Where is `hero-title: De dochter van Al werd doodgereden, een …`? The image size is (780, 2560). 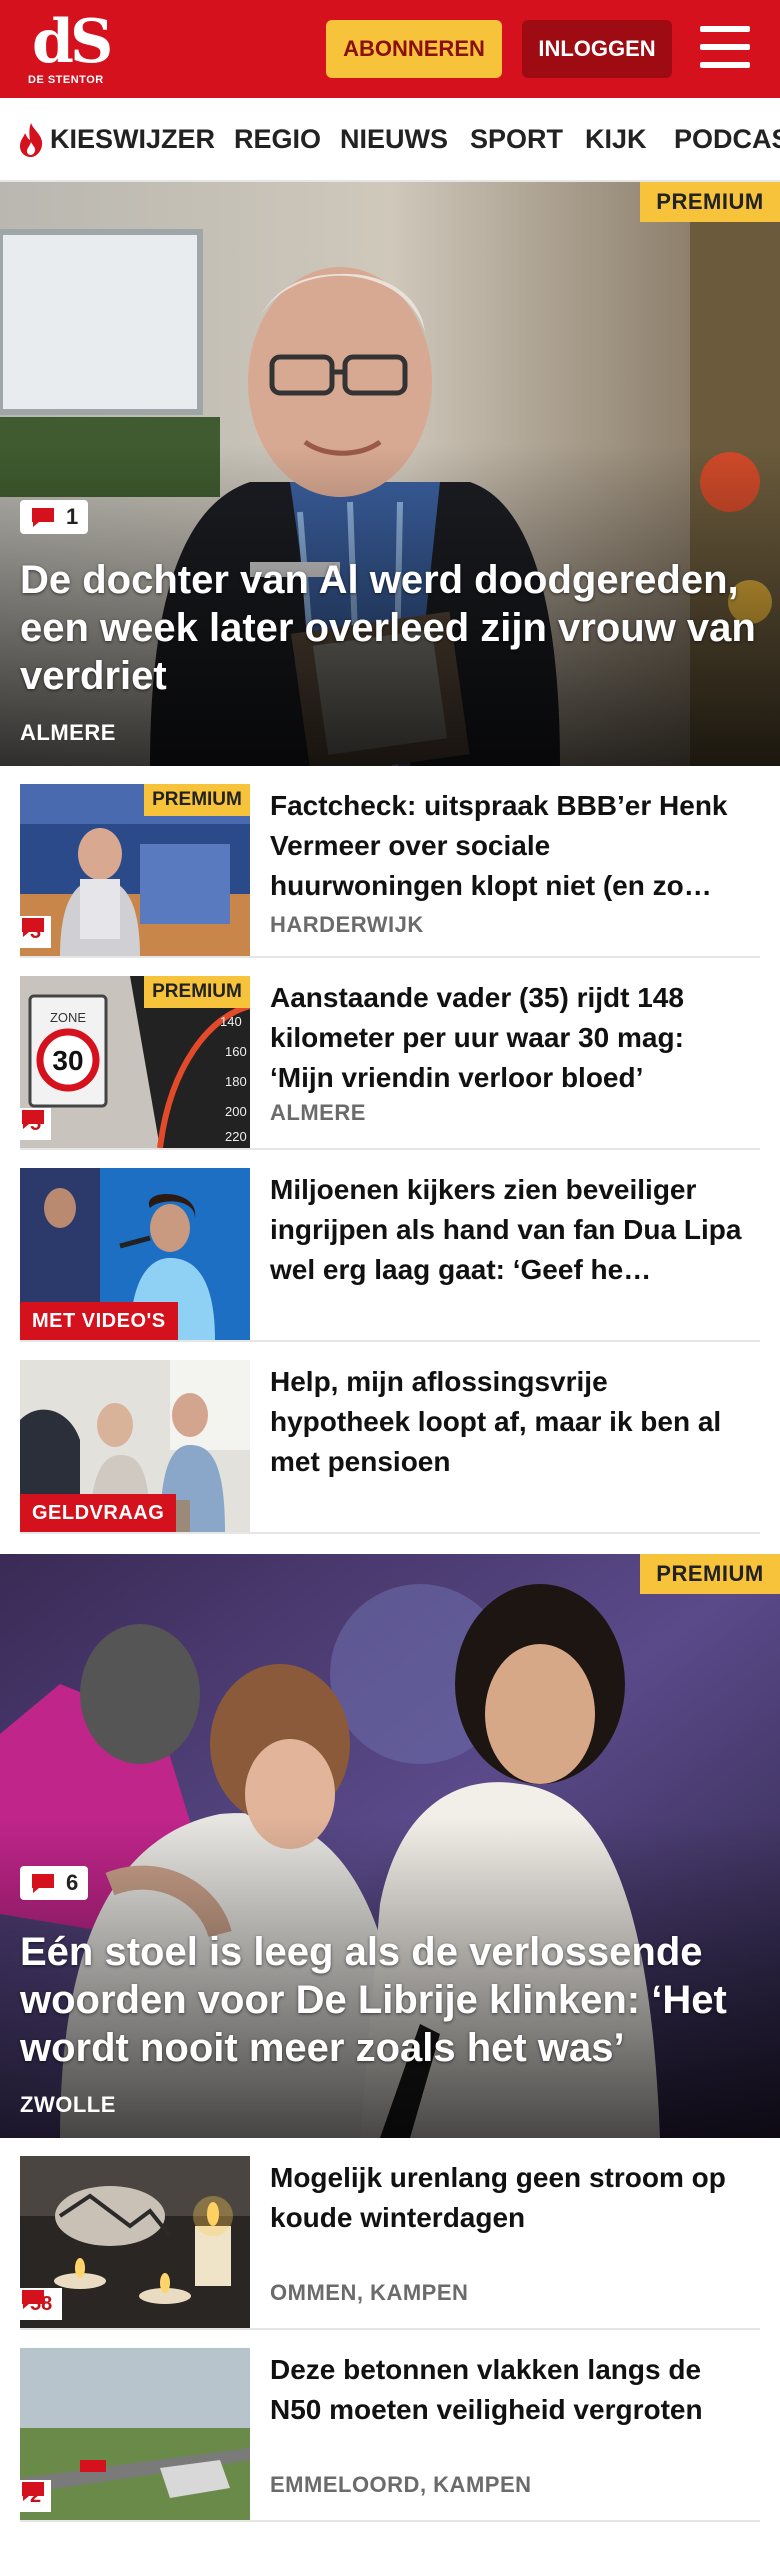 hero-title: De dochter van Al werd doodgereden, een … is located at coordinates (390, 628).